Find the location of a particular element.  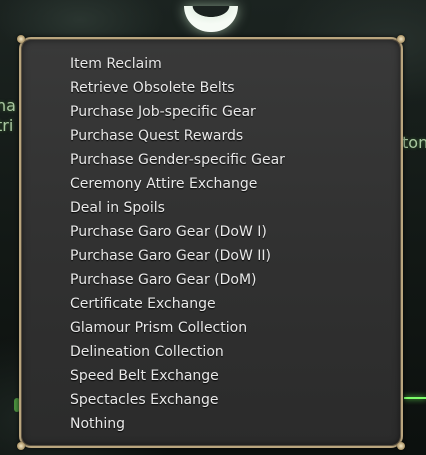

menu-item-purchase-quest-rewards: Purchase Quest Rewards is located at coordinates (177, 136).